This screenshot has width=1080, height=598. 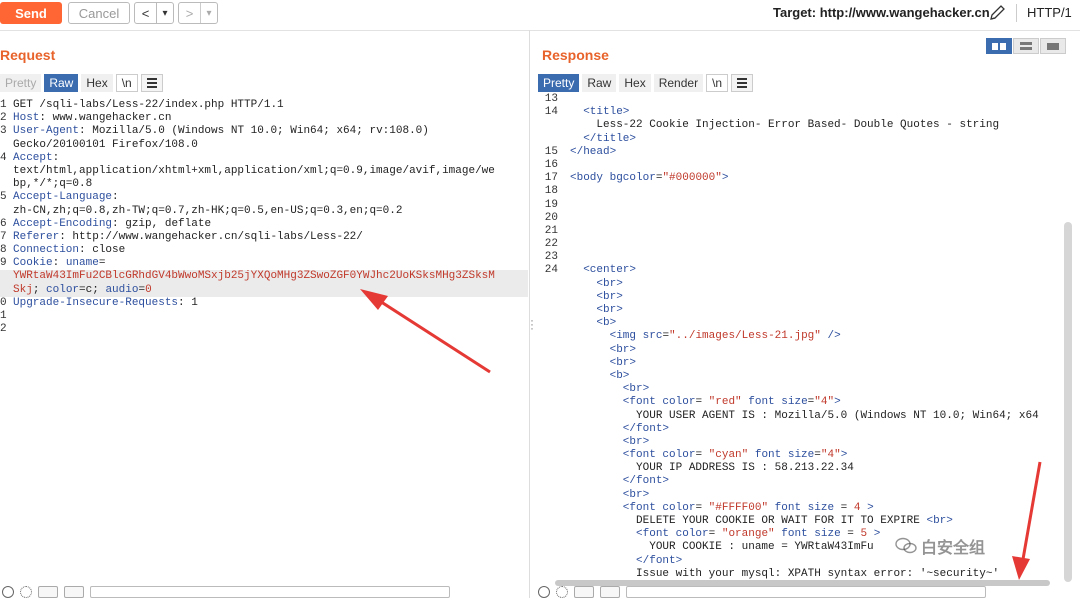 What do you see at coordinates (806, 592) in the screenshot?
I see `response-search-input` at bounding box center [806, 592].